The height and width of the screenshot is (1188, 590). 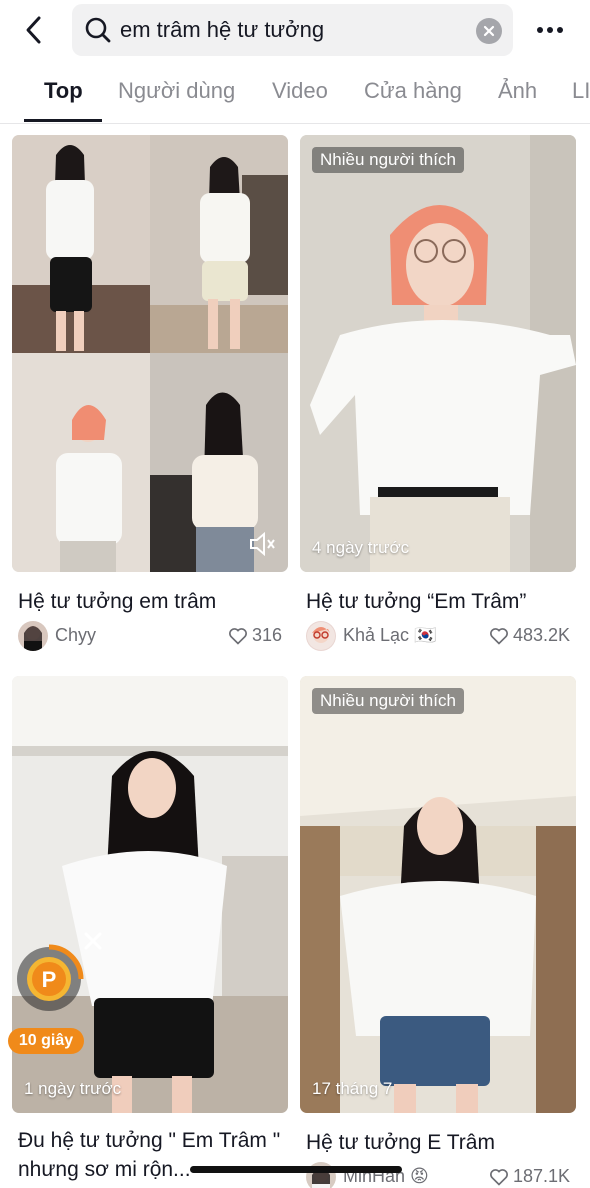 What do you see at coordinates (581, 91) in the screenshot?
I see `tab-live: LI` at bounding box center [581, 91].